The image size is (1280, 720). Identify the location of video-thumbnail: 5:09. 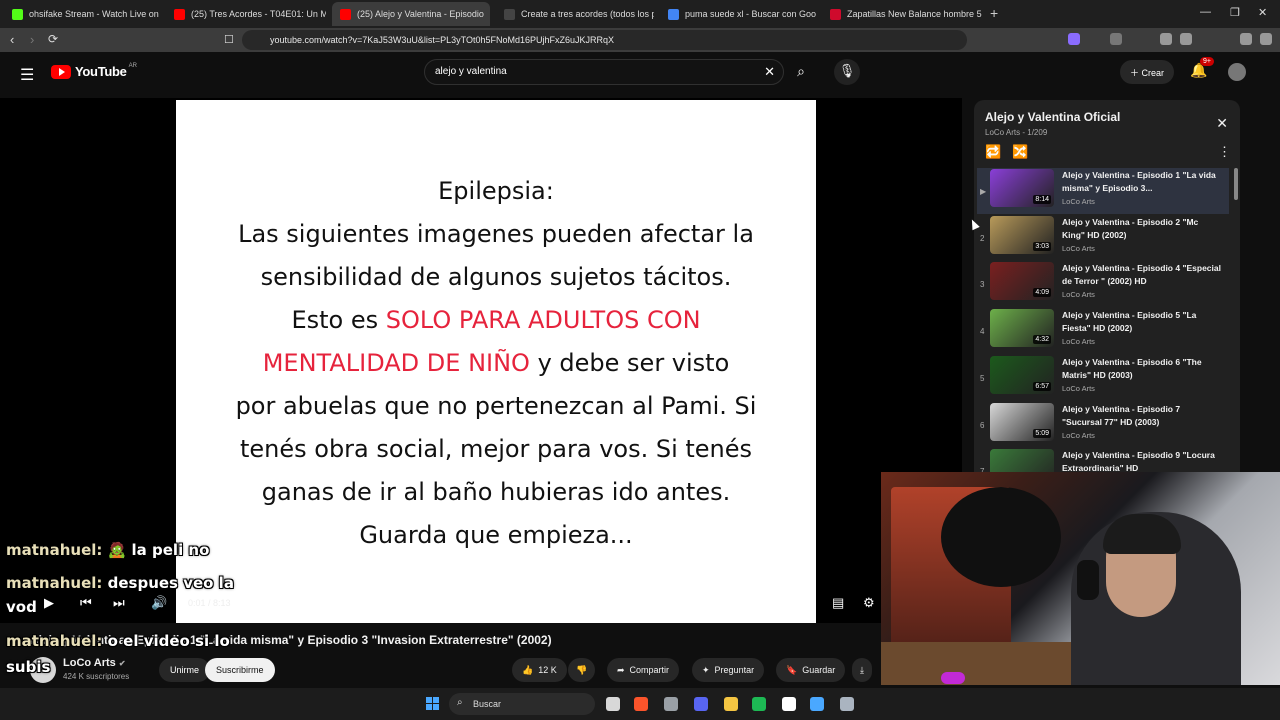
(1022, 421).